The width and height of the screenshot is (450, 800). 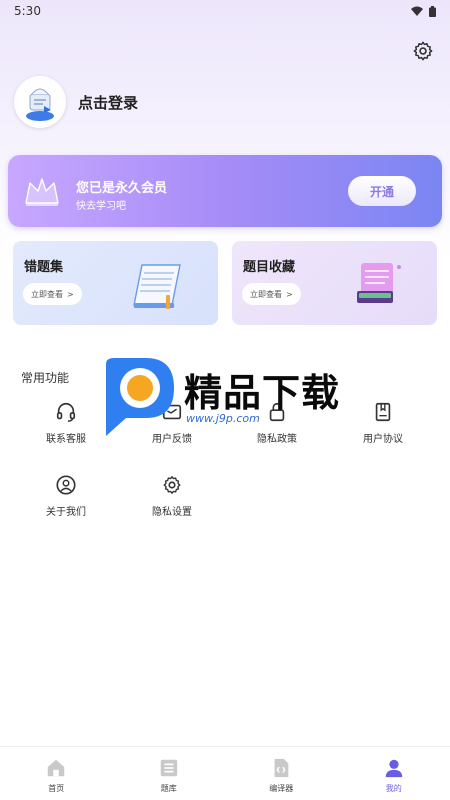 I want to click on open-vip-button: 开通, so click(x=382, y=191).